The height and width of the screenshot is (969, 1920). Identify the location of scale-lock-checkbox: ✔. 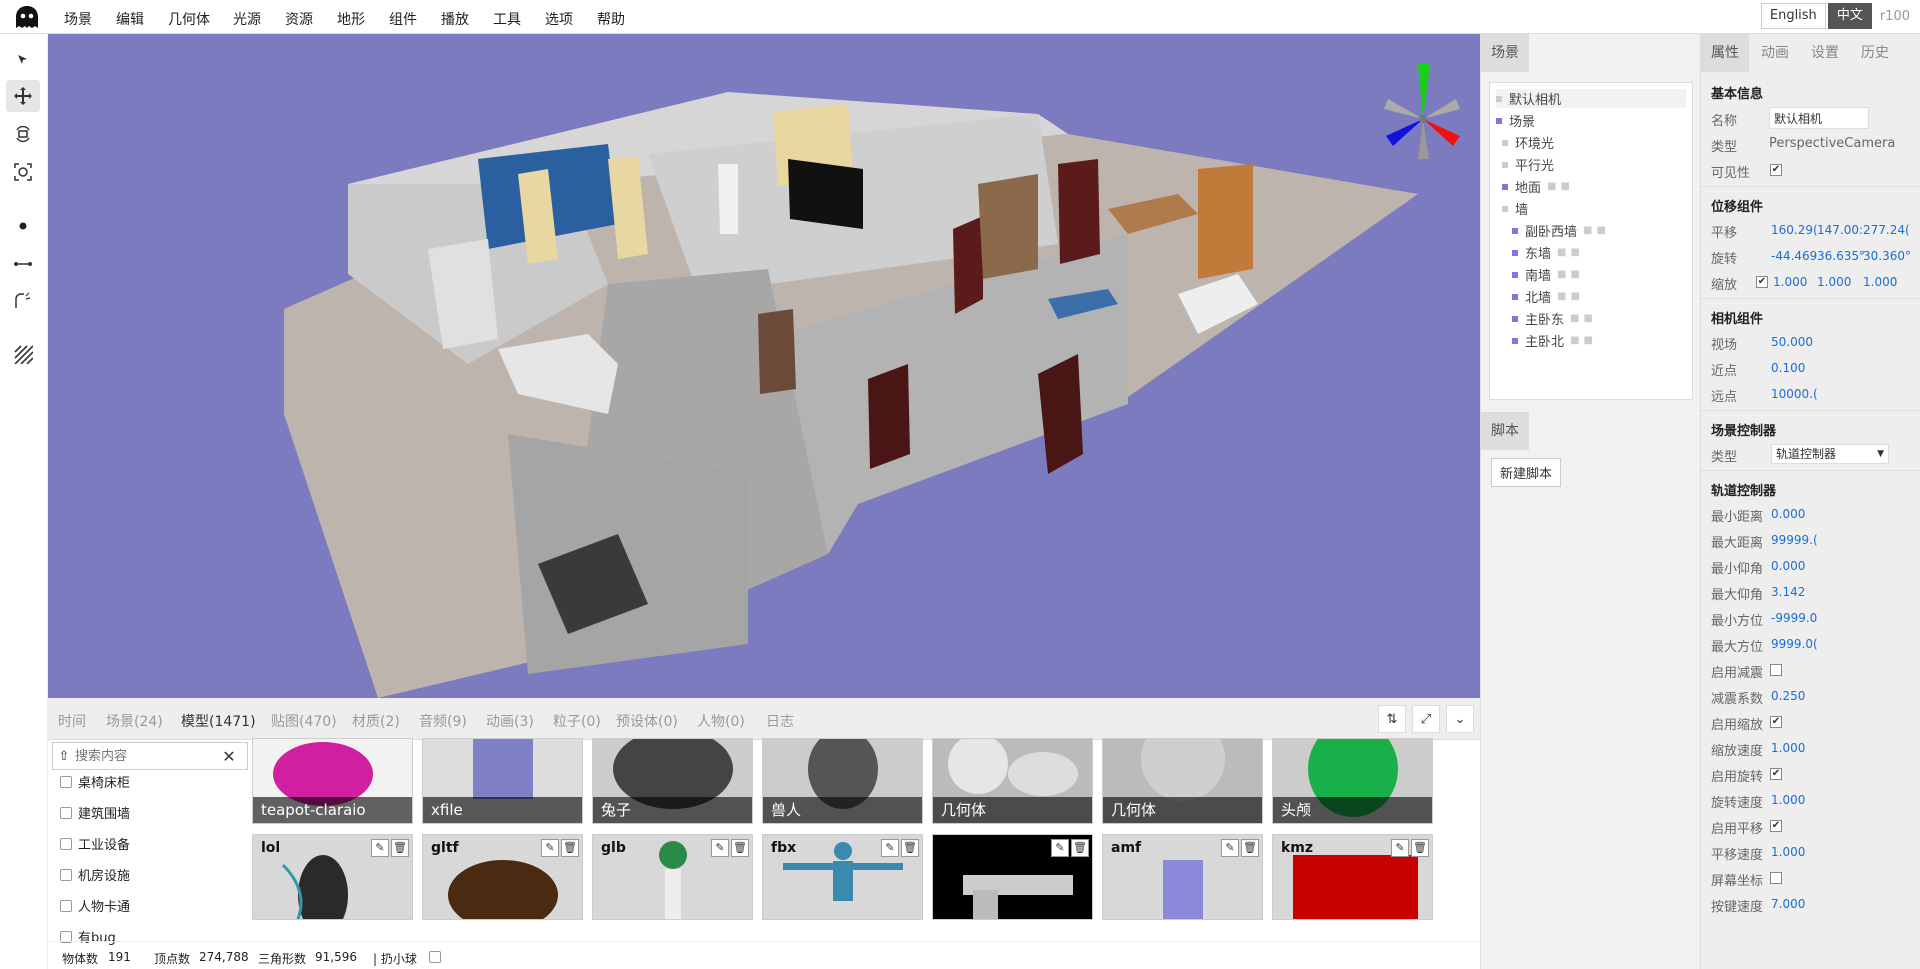
(1762, 282).